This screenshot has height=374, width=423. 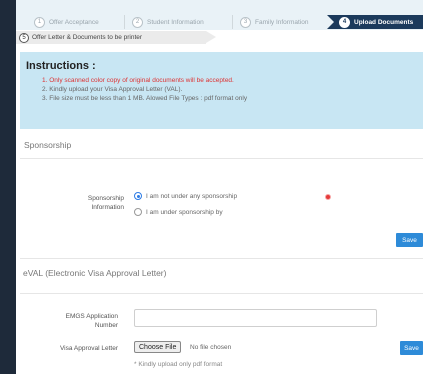 What do you see at coordinates (39, 22) in the screenshot?
I see `step-number: 1` at bounding box center [39, 22].